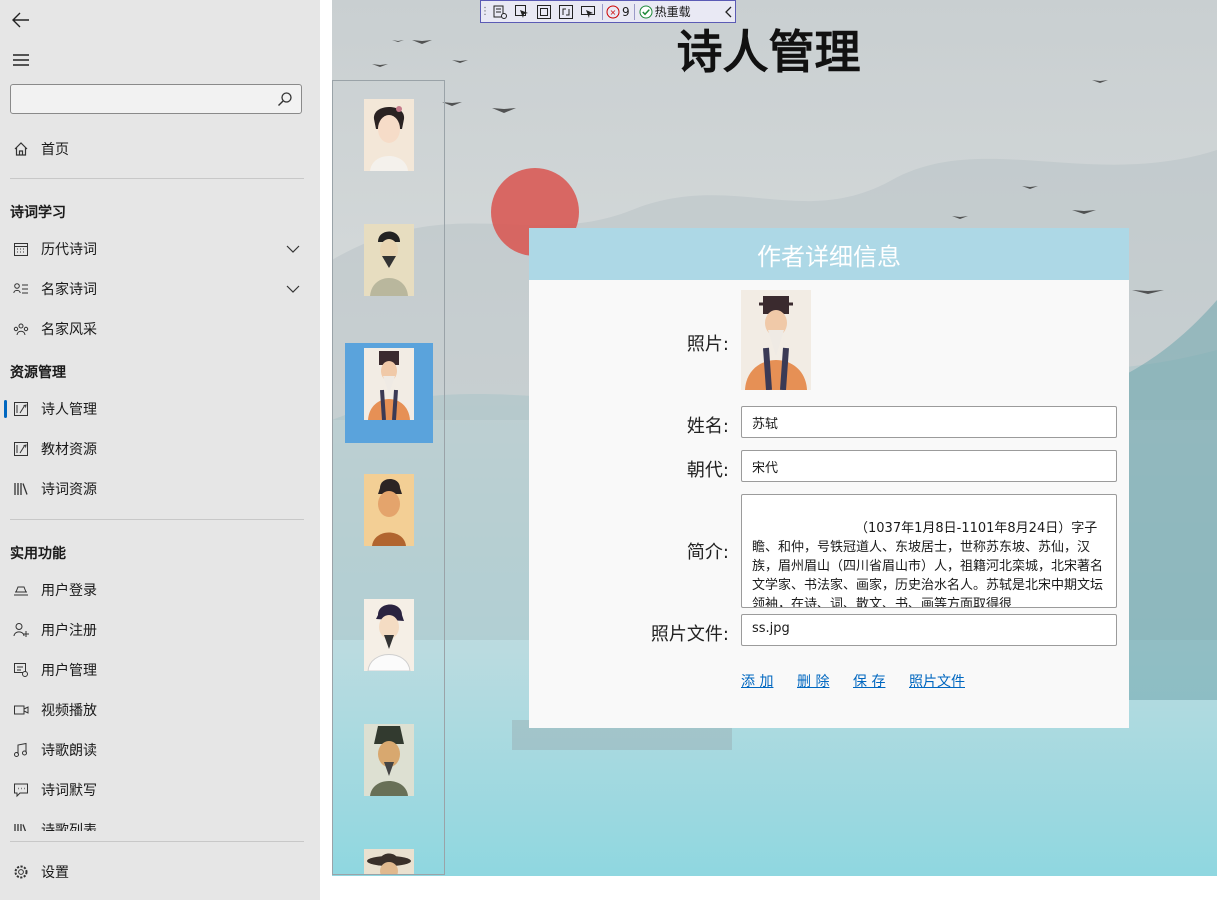 The image size is (1217, 900). I want to click on drag-handle-icon: ⋮, so click(485, 12).